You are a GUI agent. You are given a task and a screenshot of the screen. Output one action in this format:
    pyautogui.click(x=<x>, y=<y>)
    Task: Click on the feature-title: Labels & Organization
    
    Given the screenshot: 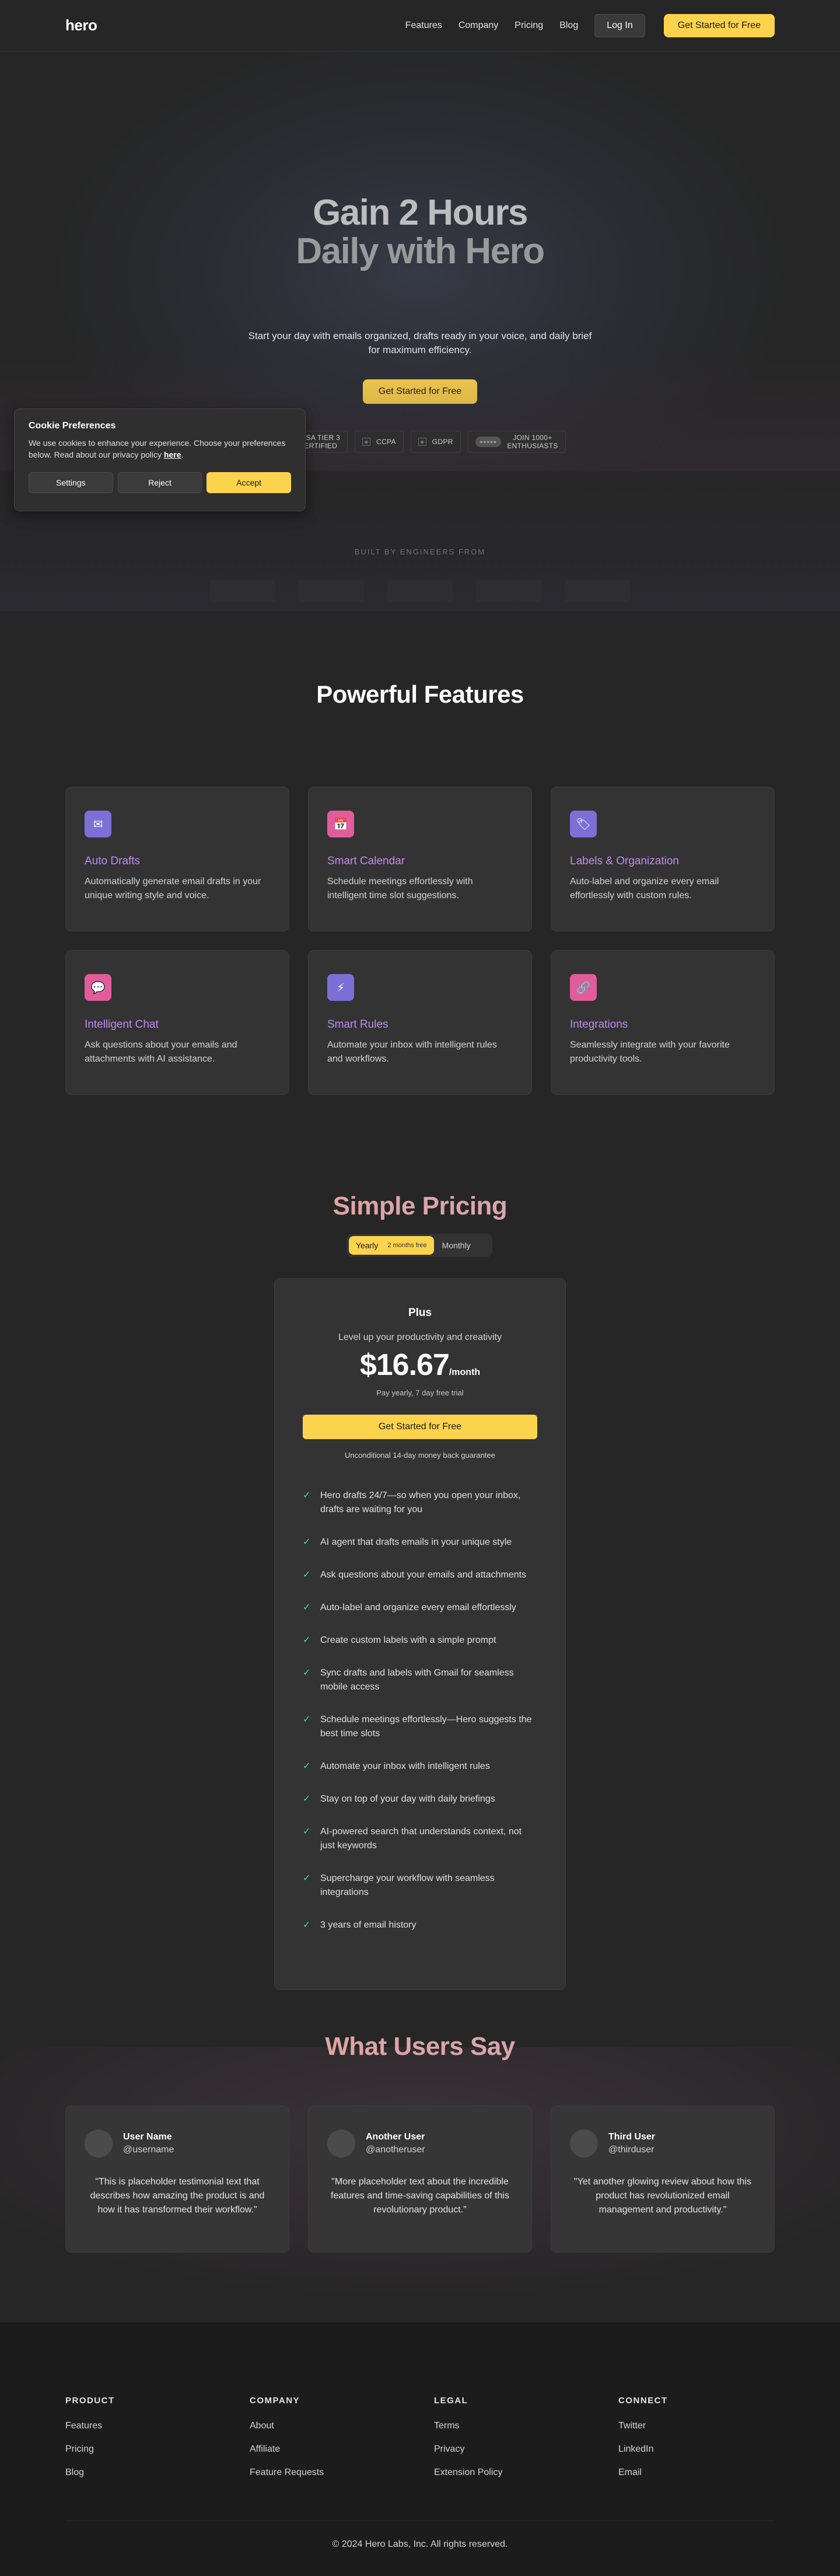 What is the action you would take?
    pyautogui.click(x=624, y=861)
    